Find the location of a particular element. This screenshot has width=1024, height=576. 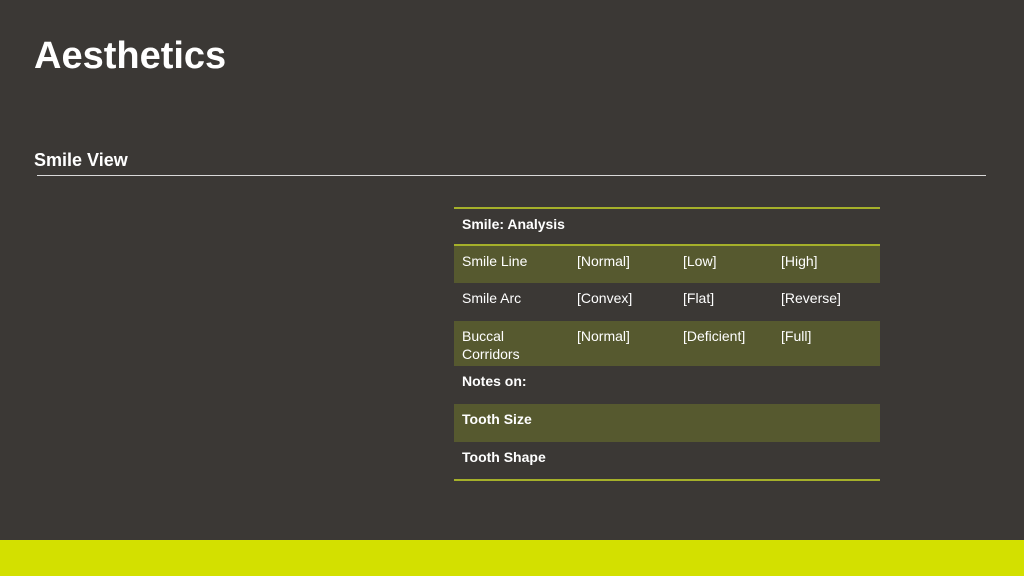

option-cell: [Flat] is located at coordinates (699, 298).